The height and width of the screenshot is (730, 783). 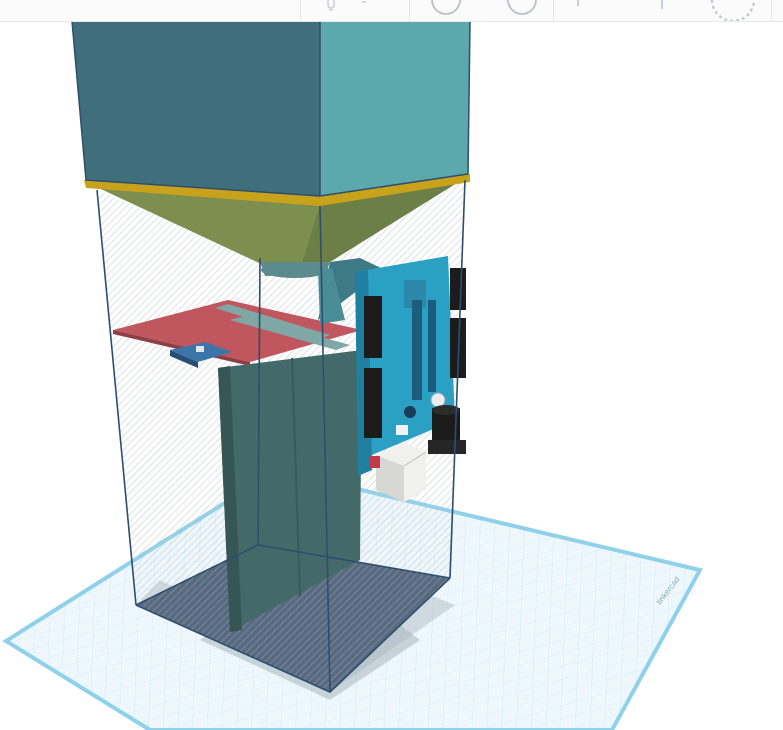 I want to click on dotted-circle-icon, so click(x=733, y=10).